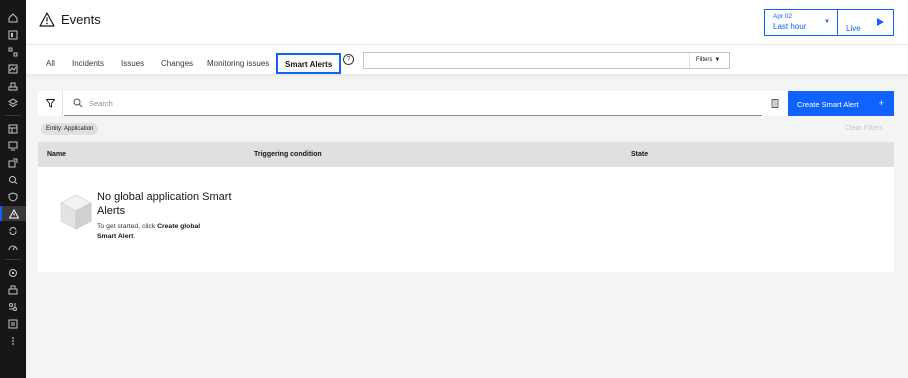 The height and width of the screenshot is (378, 908). I want to click on search-analytics-icon, so click(13, 179).